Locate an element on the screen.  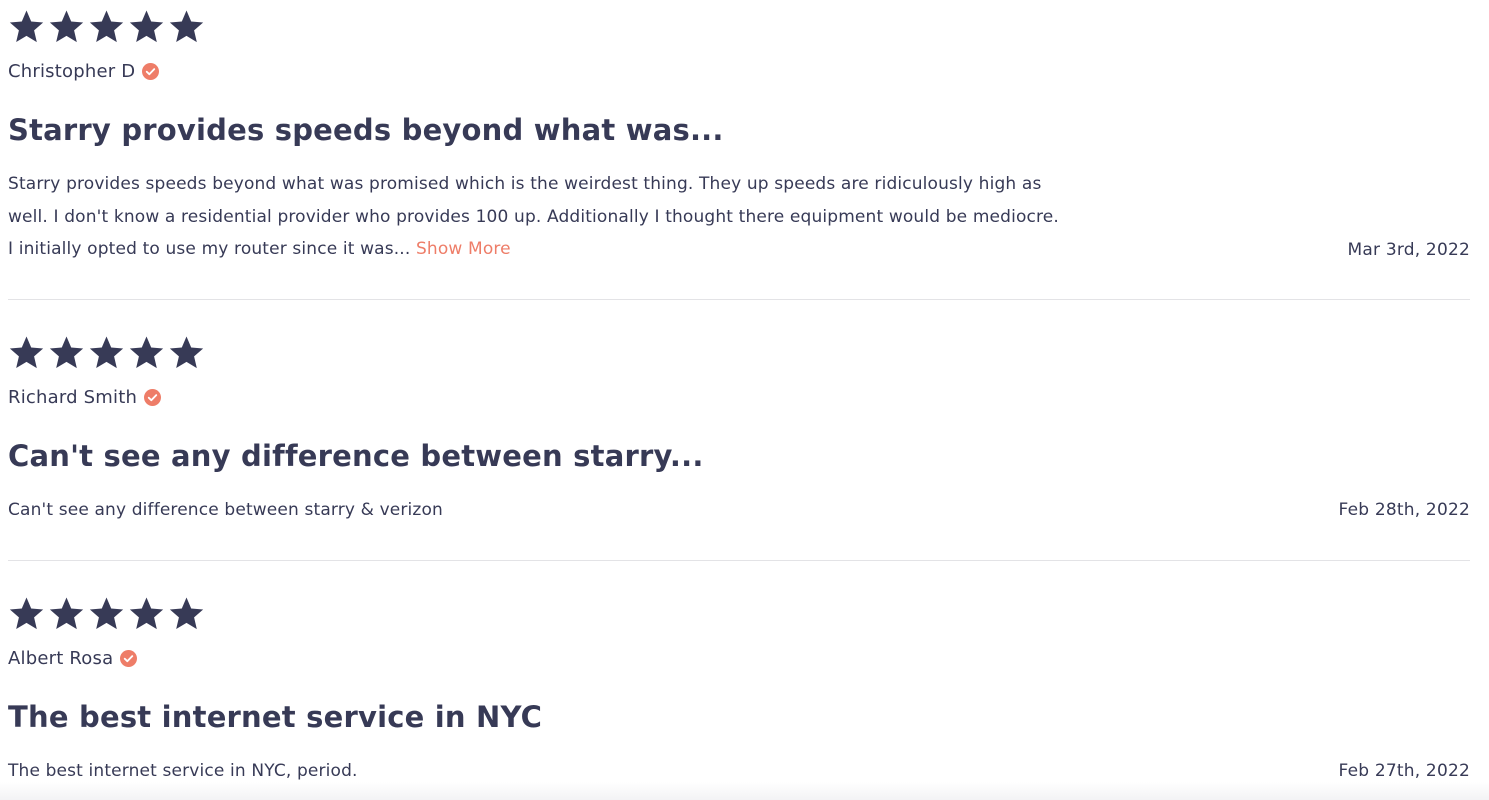
reviewer-name: Richard Smith is located at coordinates (73, 397).